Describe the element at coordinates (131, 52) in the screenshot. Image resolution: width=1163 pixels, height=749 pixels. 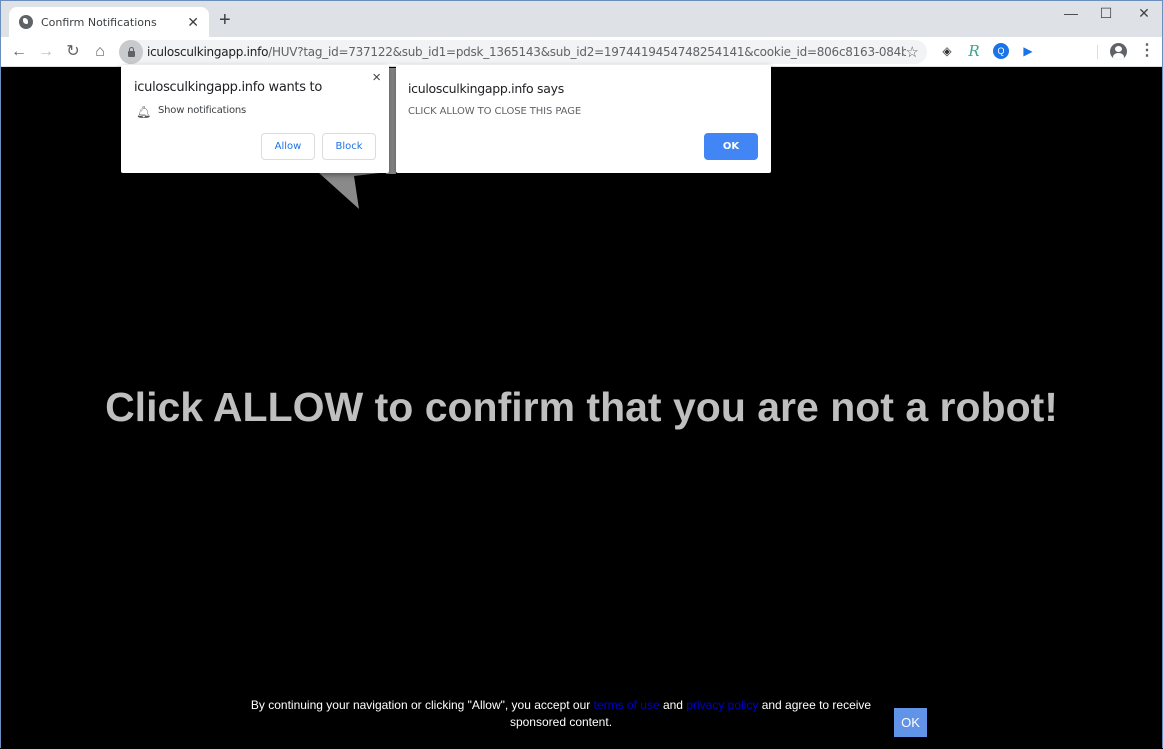
I see `lock-icon` at that location.